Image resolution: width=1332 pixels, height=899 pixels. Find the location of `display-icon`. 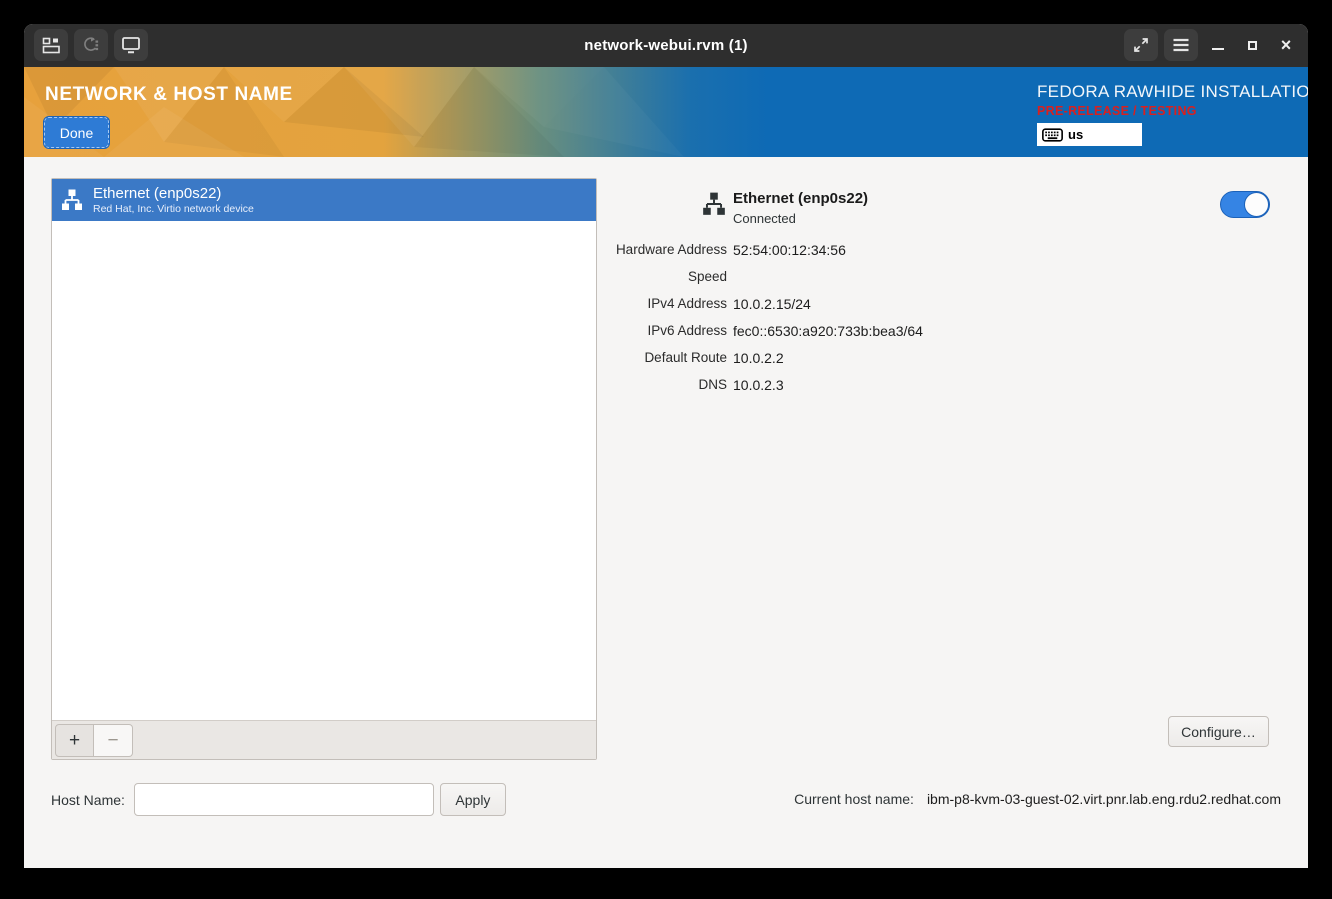

display-icon is located at coordinates (131, 45).